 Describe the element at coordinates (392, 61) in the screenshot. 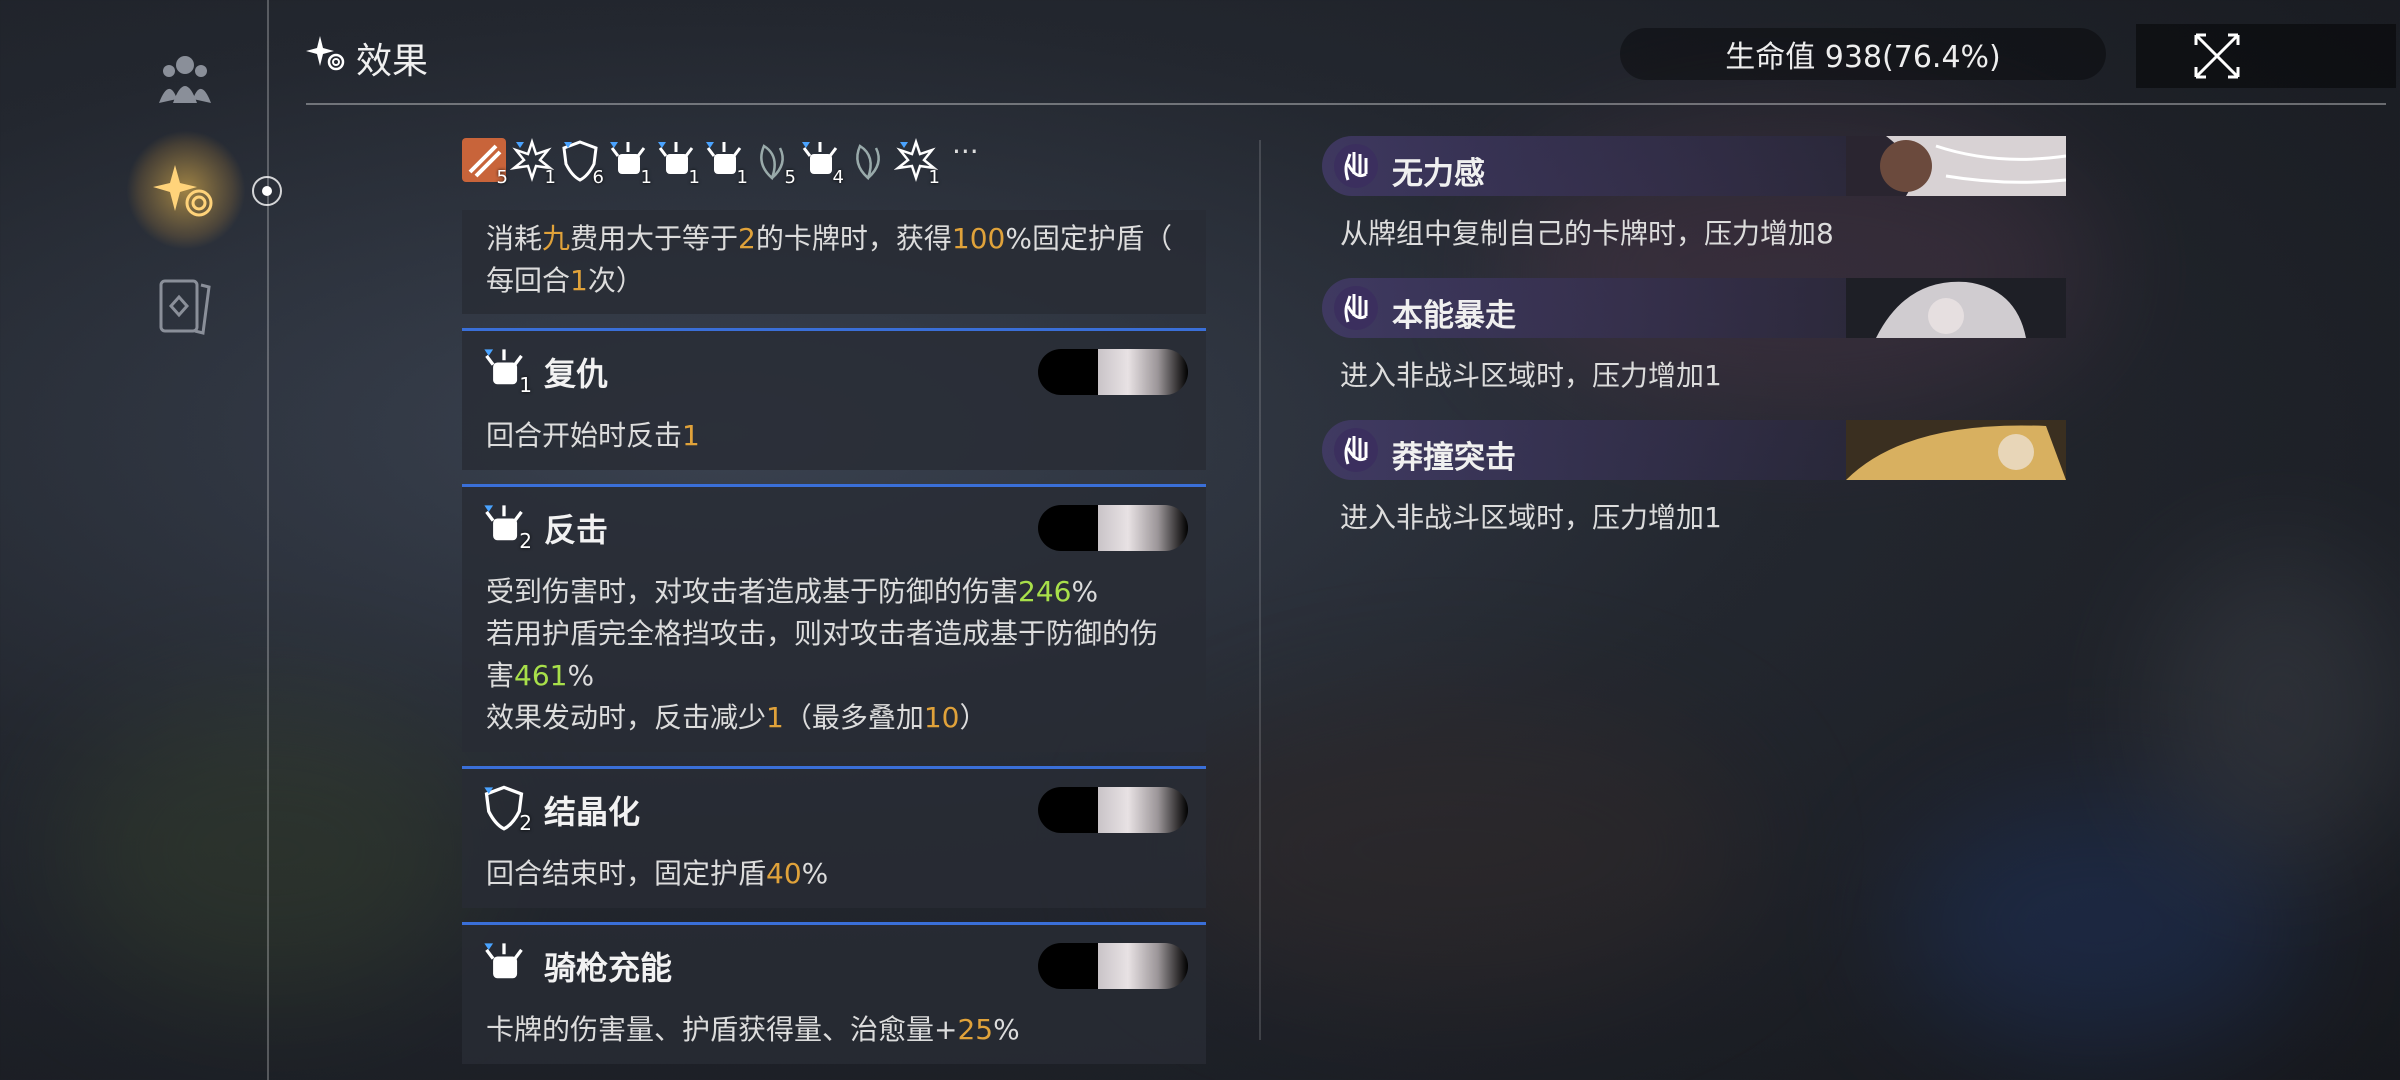

I see `page-title: 效果` at that location.